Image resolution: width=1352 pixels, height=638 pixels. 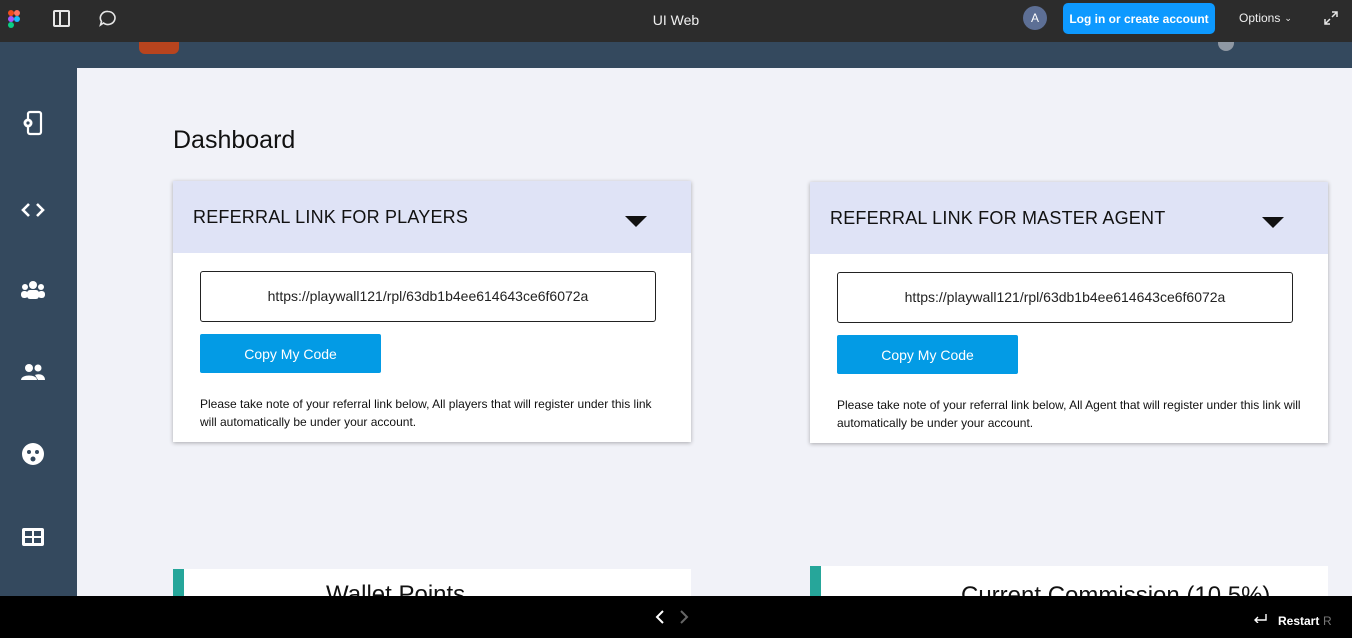 I want to click on code-icon, so click(x=33, y=210).